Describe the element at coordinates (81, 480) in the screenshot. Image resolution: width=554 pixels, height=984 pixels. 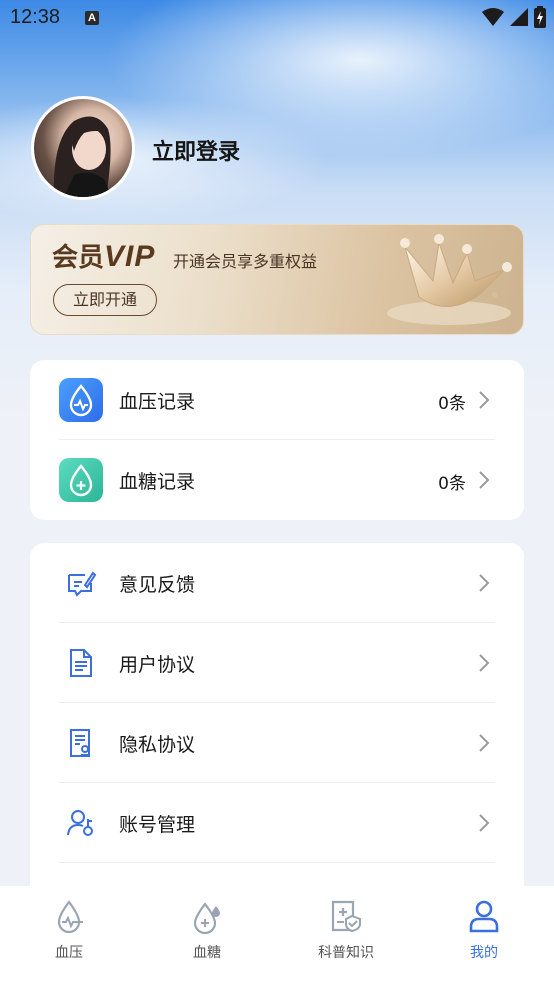
I see `blood-sugar-drop-icon` at that location.